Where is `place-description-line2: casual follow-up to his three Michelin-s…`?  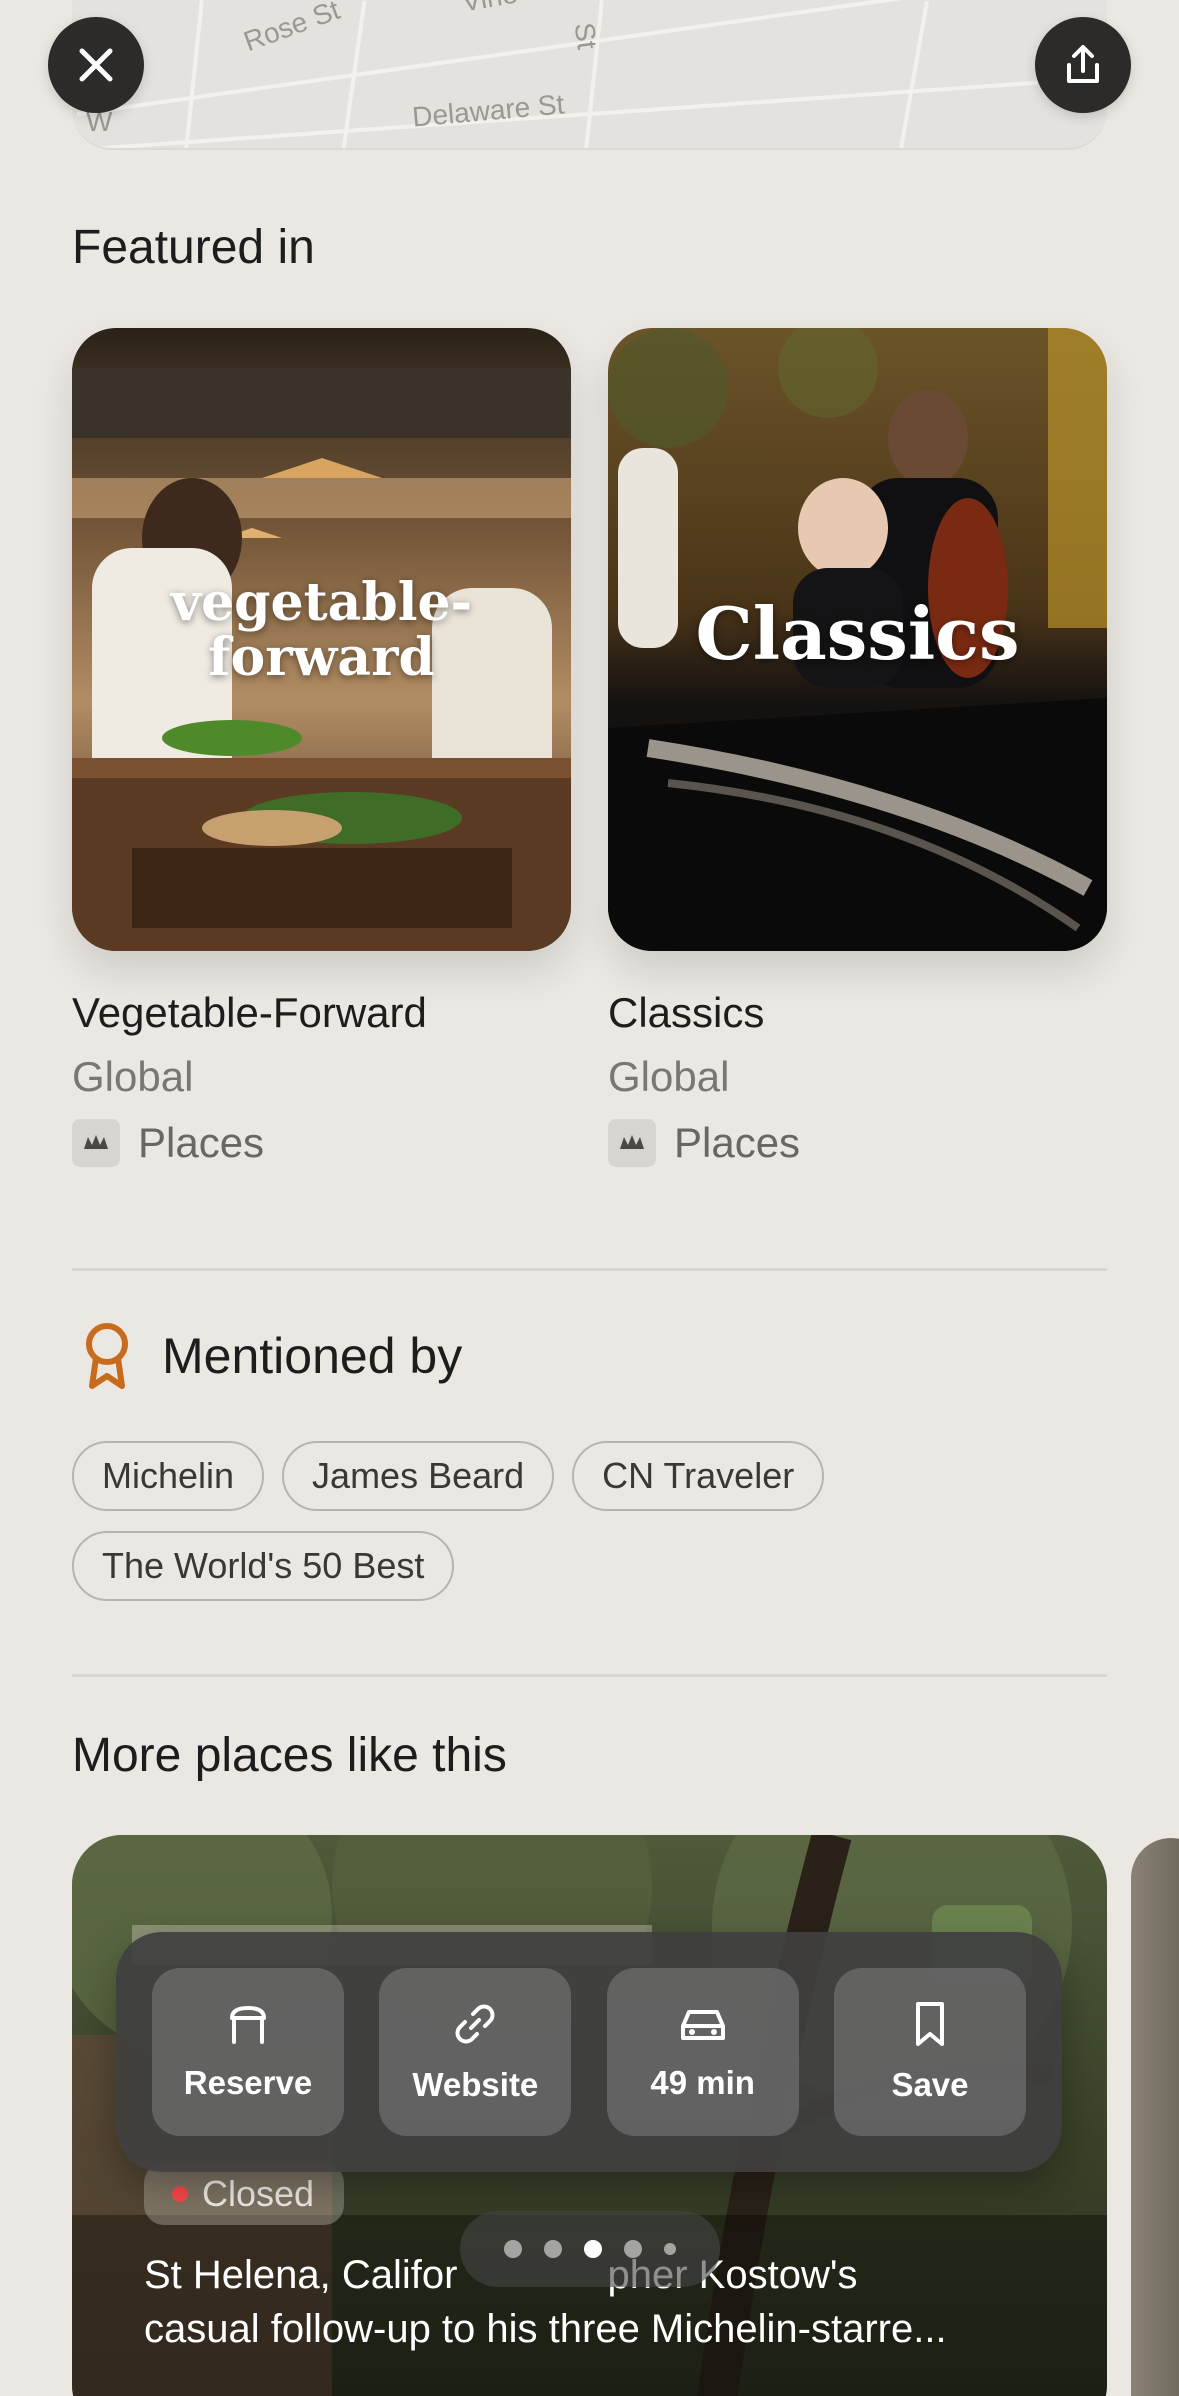 place-description-line2: casual follow-up to his three Michelin-s… is located at coordinates (545, 2329).